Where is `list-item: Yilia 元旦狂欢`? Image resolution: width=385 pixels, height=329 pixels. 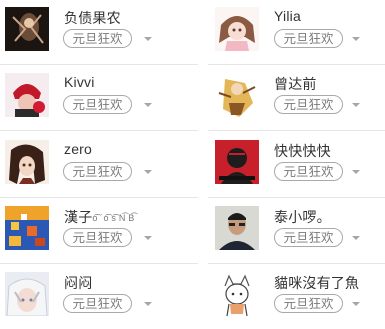 list-item: Yilia 元旦狂欢 is located at coordinates (296, 32).